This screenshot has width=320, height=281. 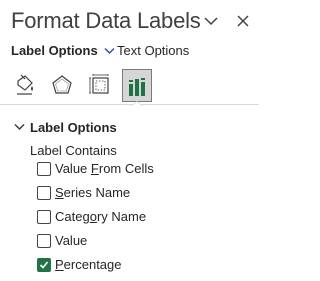 I want to click on section-title: Label Options, so click(x=73, y=127).